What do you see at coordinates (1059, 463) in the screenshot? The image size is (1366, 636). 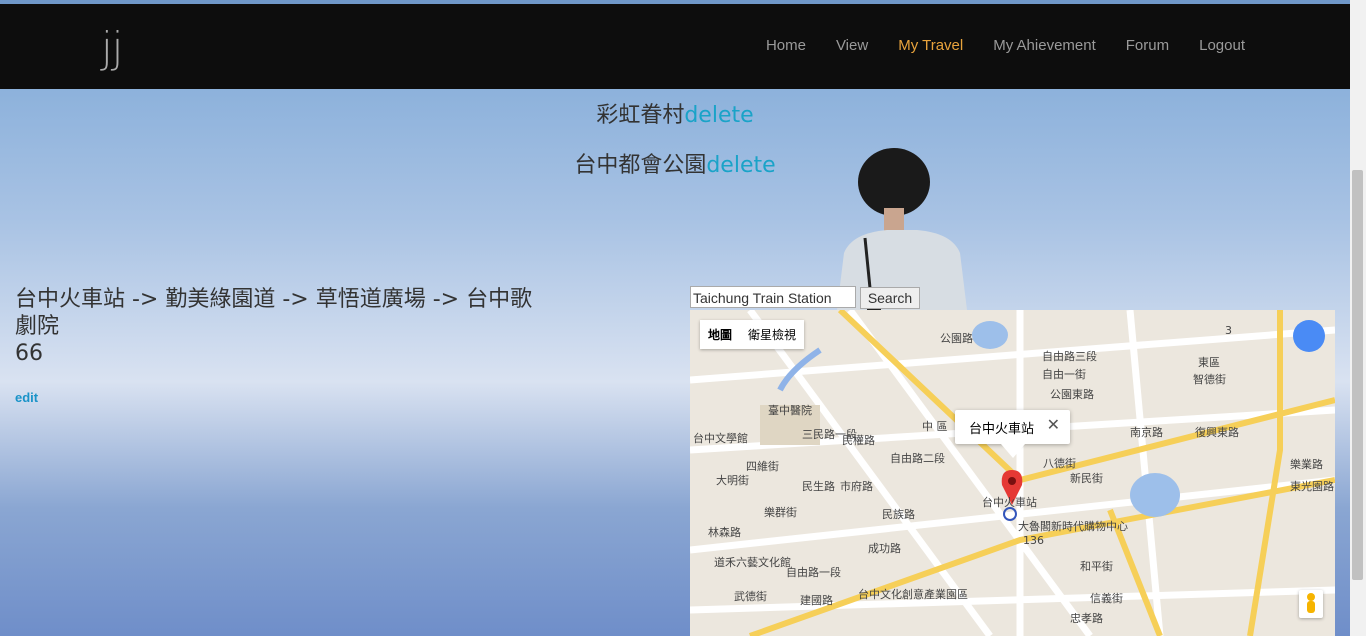 I see `map-label: 八德街` at bounding box center [1059, 463].